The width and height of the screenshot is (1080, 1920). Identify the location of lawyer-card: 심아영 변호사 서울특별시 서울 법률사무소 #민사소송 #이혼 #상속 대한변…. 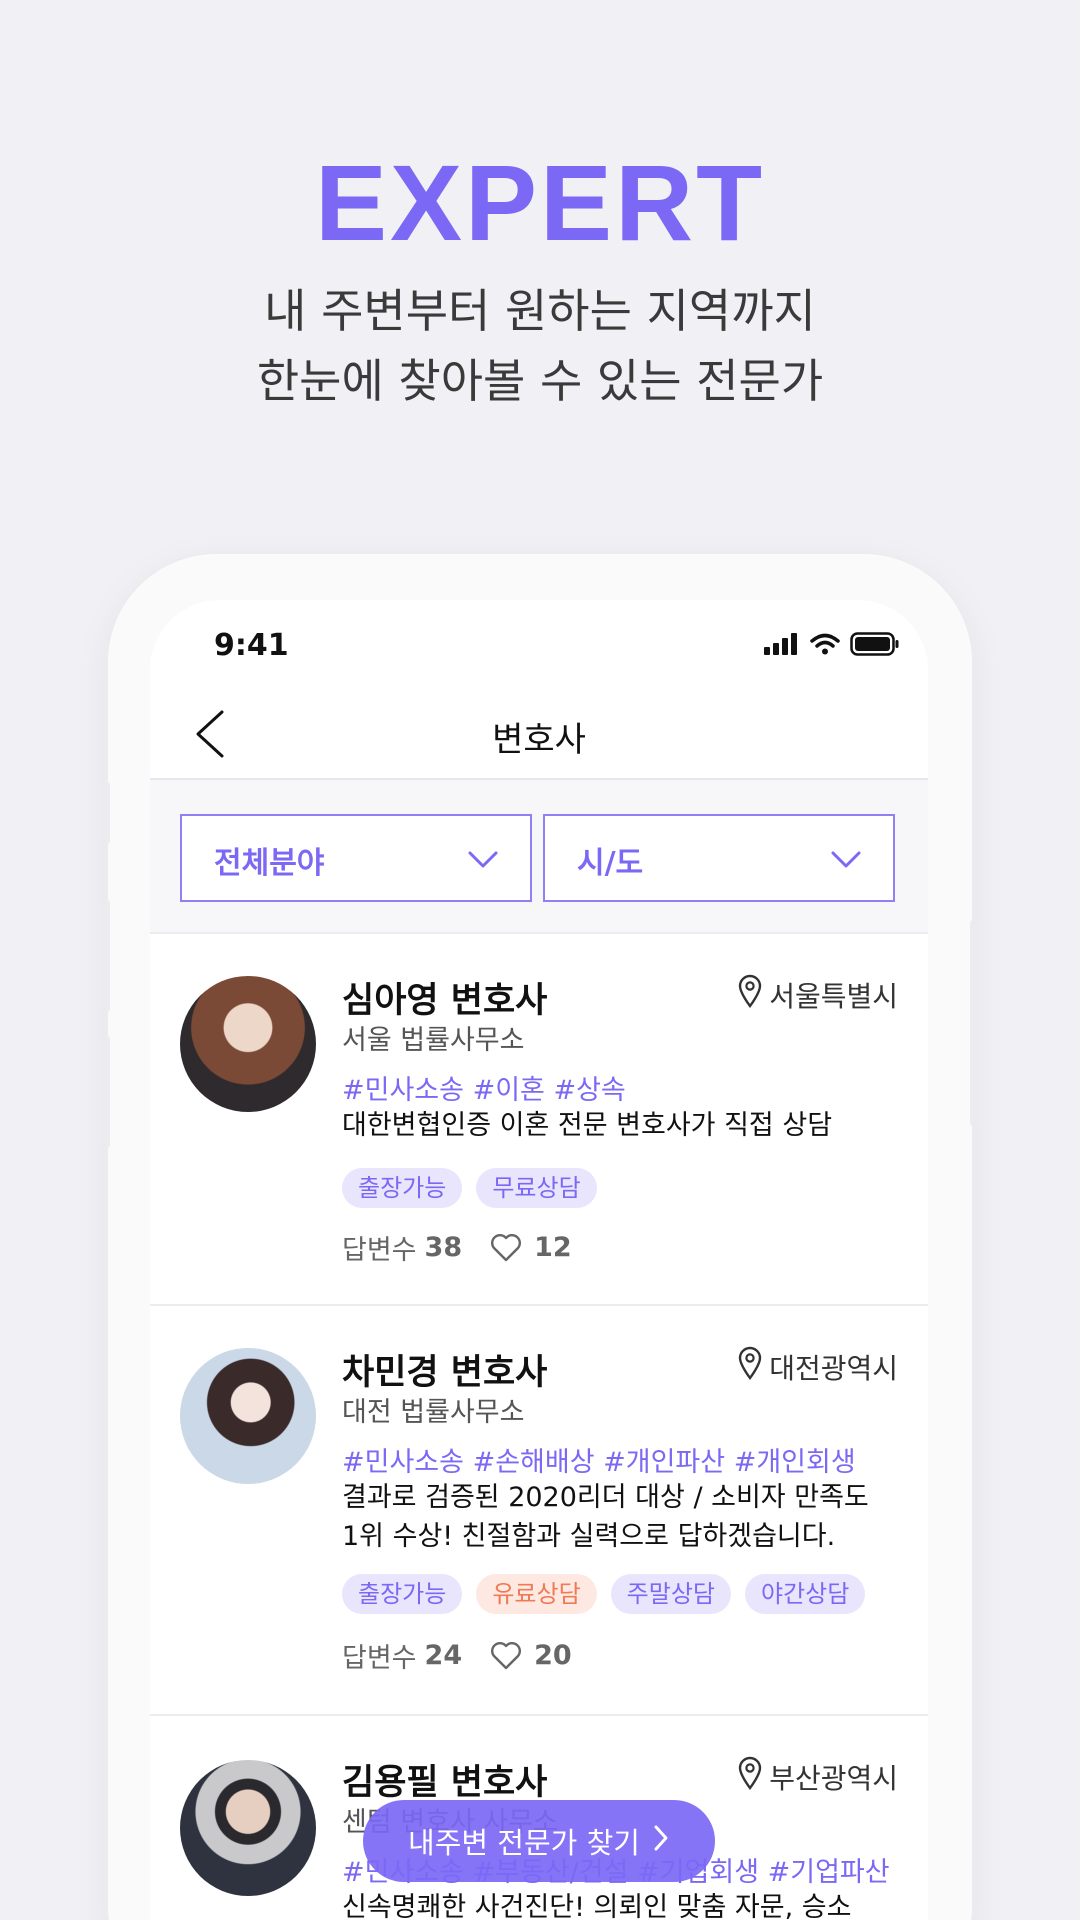
(539, 1120).